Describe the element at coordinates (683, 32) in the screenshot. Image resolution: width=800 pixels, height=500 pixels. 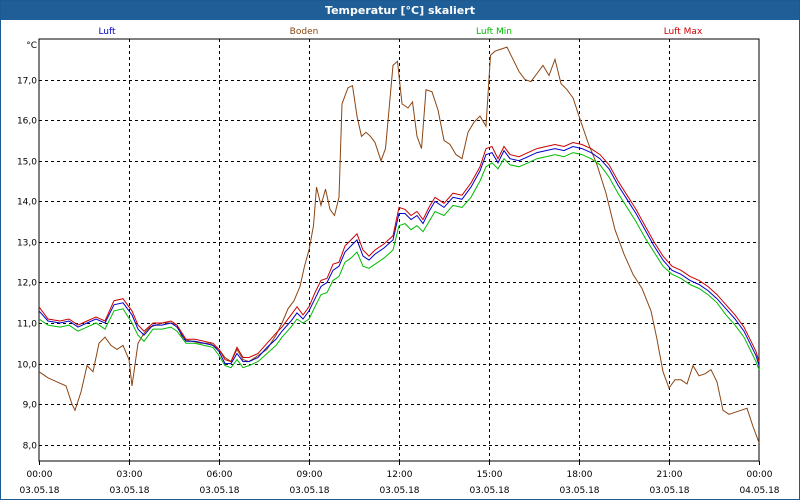
I see `legend-label: Luft Max` at that location.